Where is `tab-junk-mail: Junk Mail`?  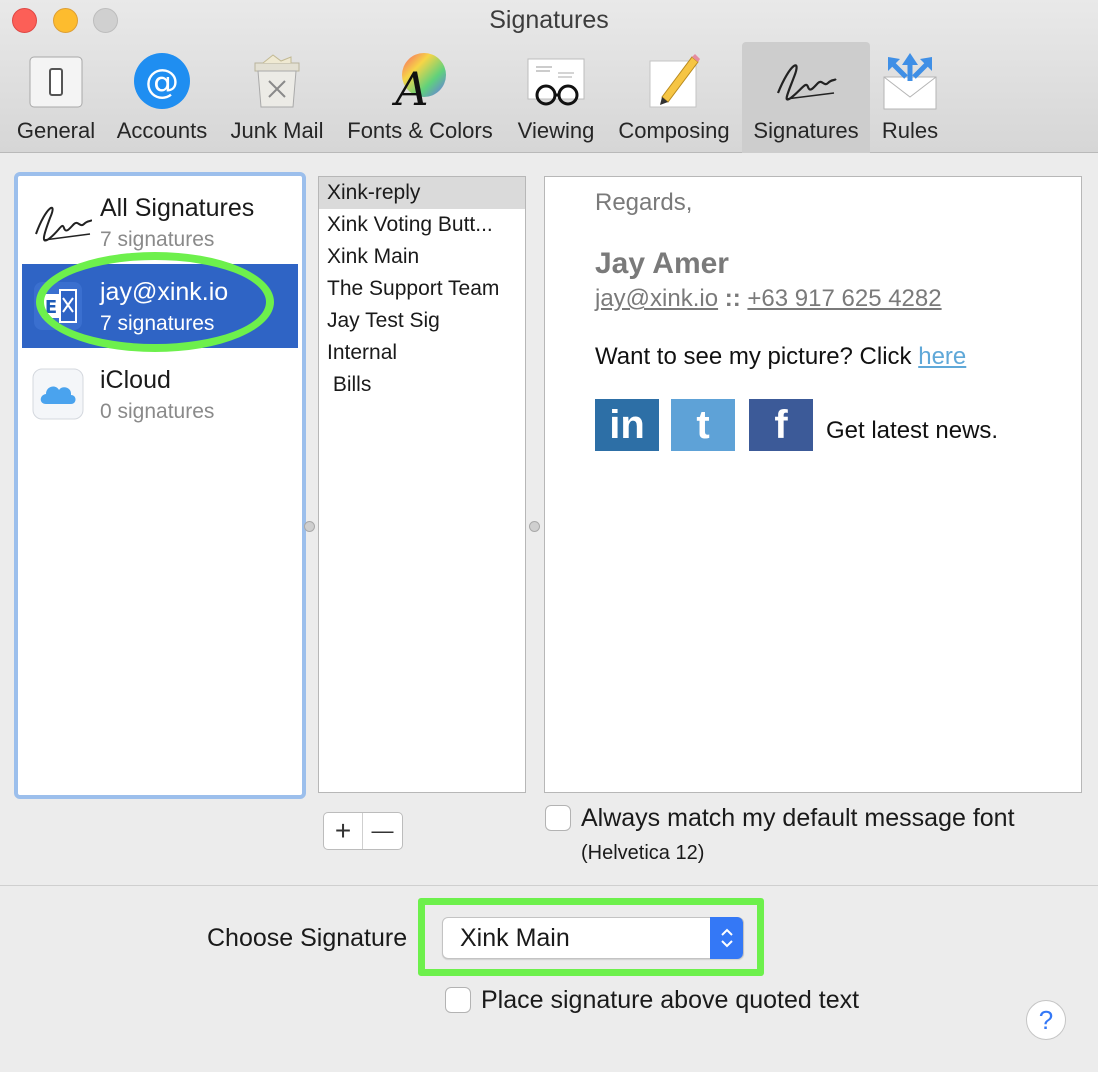
tab-junk-mail: Junk Mail is located at coordinates (277, 97).